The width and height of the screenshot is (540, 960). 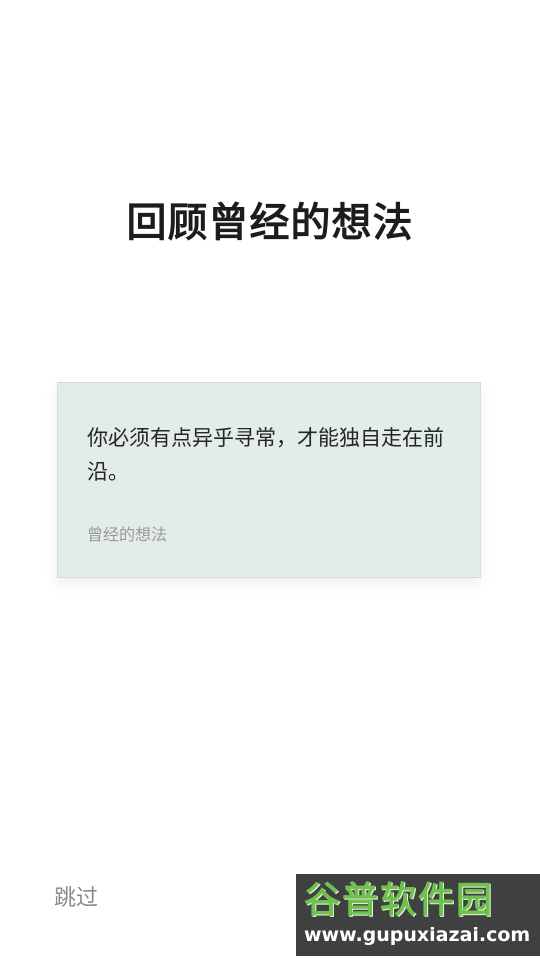 What do you see at coordinates (417, 935) in the screenshot?
I see `watermark-url-text: www.gupuxiazai.com` at bounding box center [417, 935].